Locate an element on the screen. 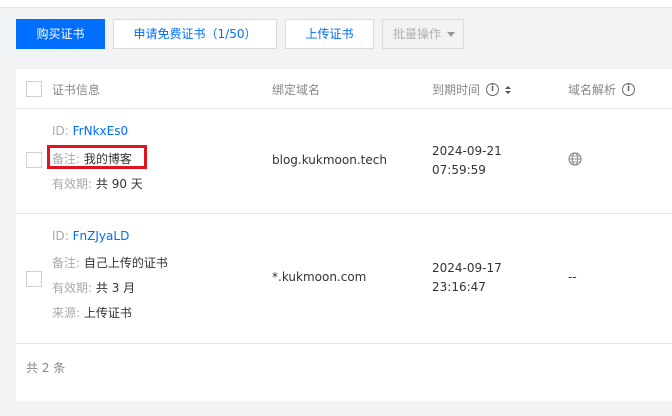  cert-remark-value: 自己上传的证书 is located at coordinates (125, 263).